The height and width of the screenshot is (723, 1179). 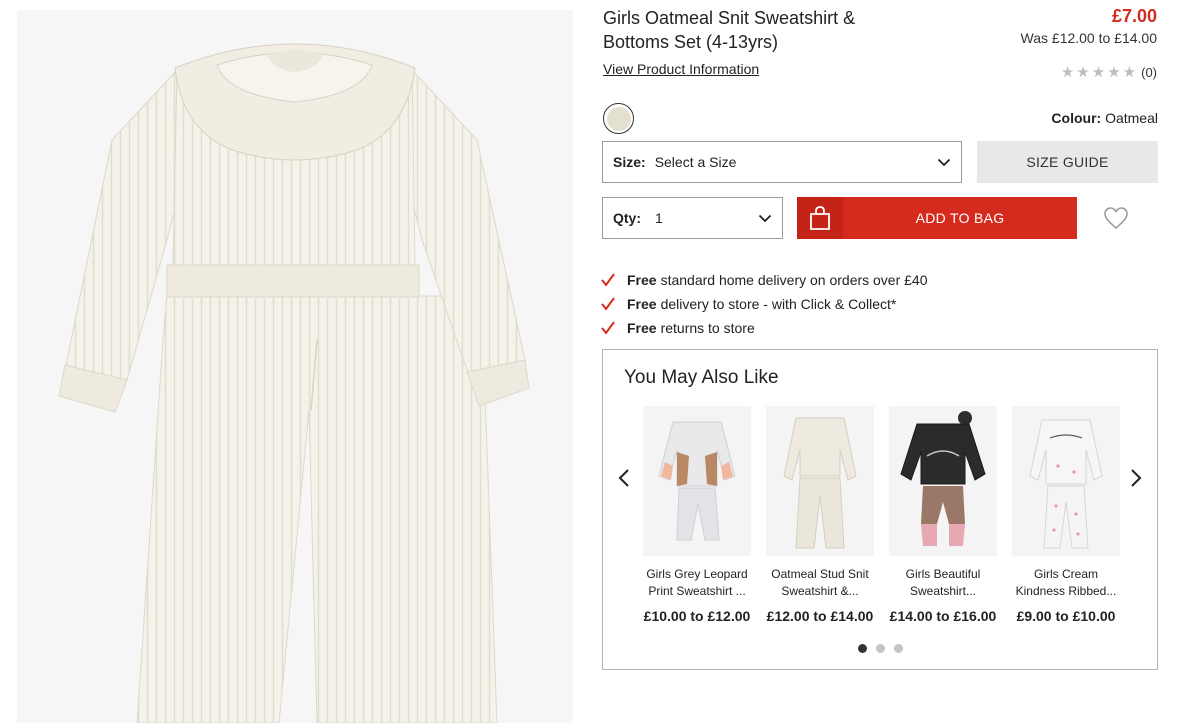 I want to click on add-to-bag-label: ADD TO BAG, so click(x=960, y=218).